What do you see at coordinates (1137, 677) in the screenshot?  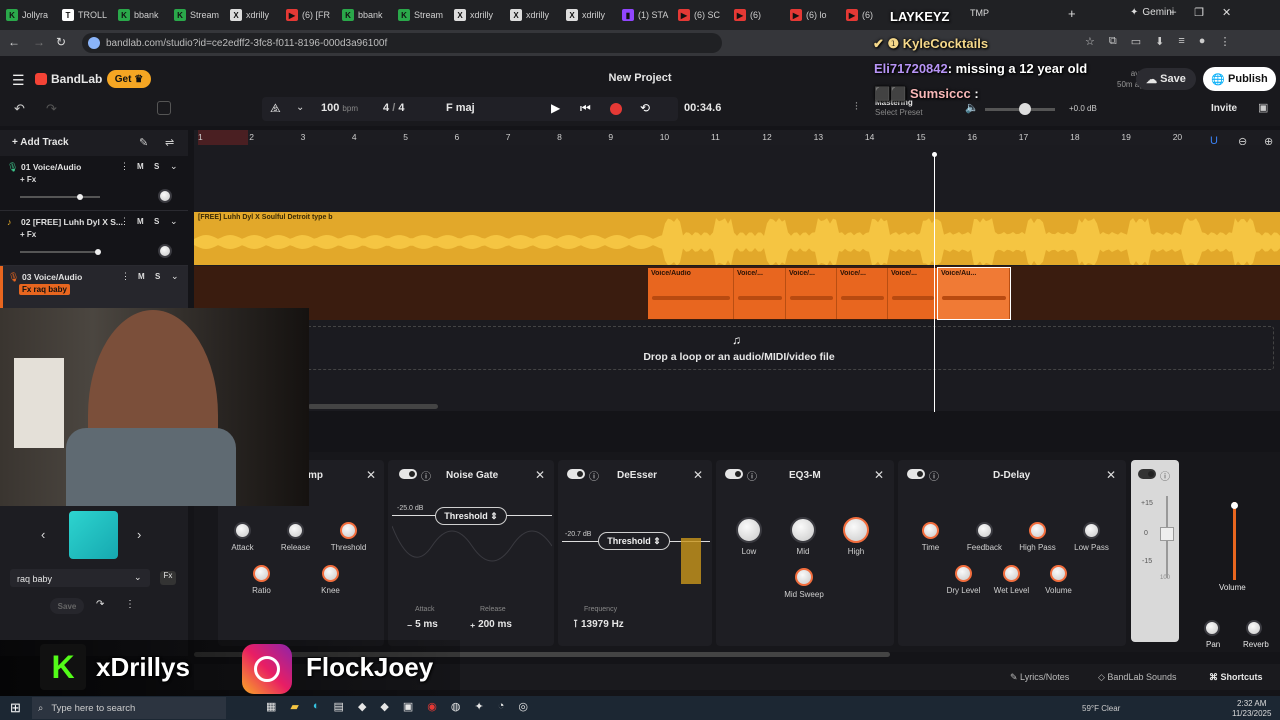 I see `bandlab-sounds-button: ◇ BandLab Sounds` at bounding box center [1137, 677].